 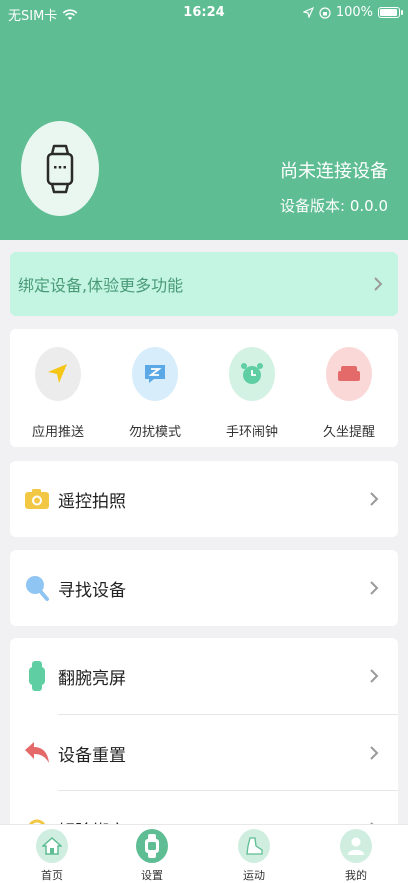 What do you see at coordinates (92, 755) in the screenshot?
I see `menu-label: 设备重置` at bounding box center [92, 755].